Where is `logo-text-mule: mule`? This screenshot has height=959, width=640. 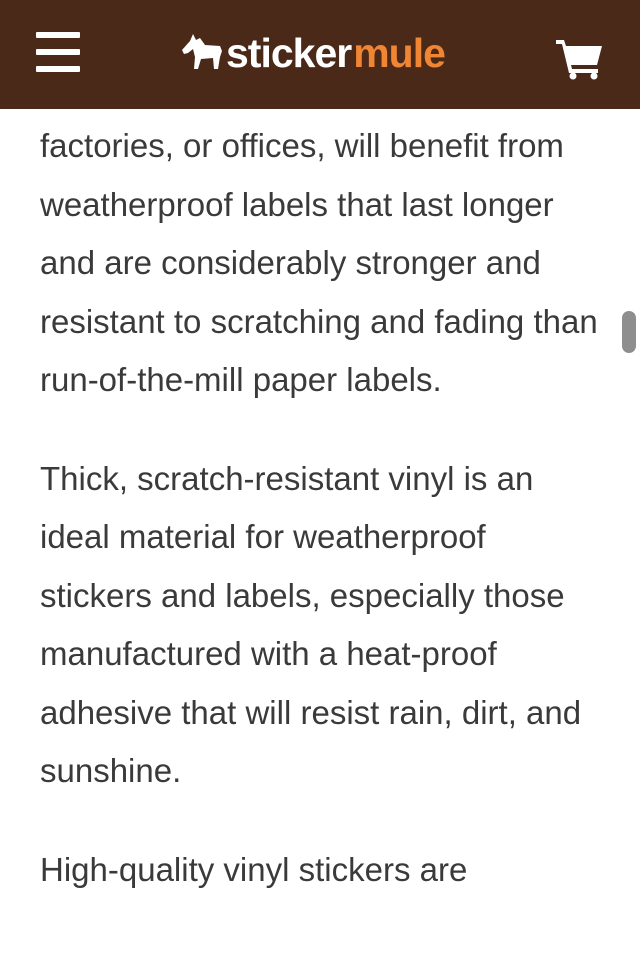 logo-text-mule: mule is located at coordinates (399, 52).